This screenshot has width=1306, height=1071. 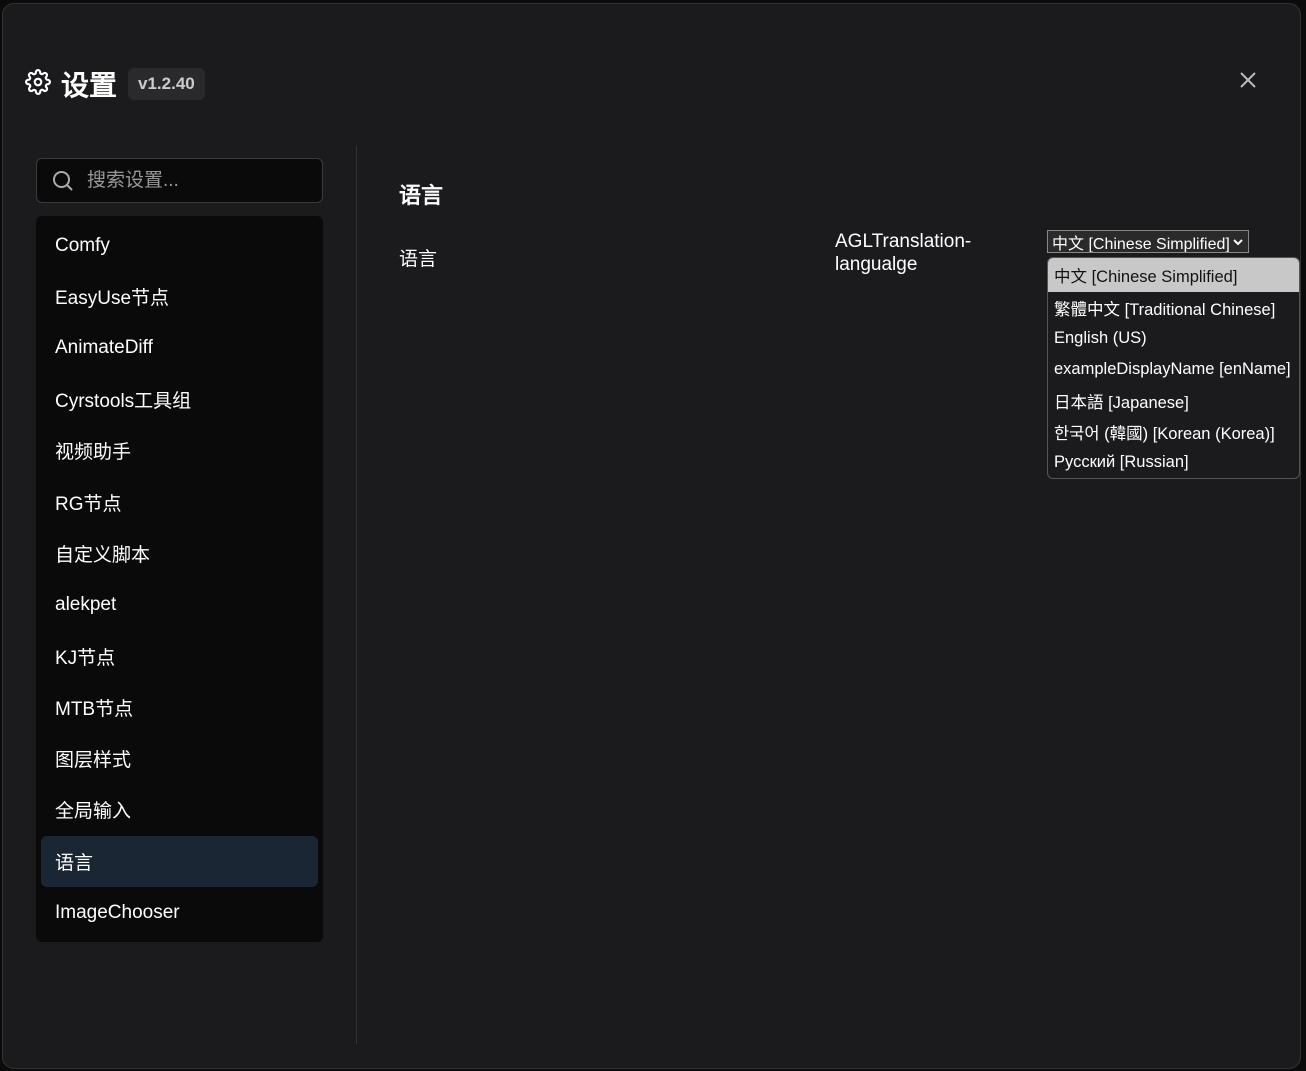 I want to click on dialog-header: 设置 v1.2.40, so click(x=115, y=84).